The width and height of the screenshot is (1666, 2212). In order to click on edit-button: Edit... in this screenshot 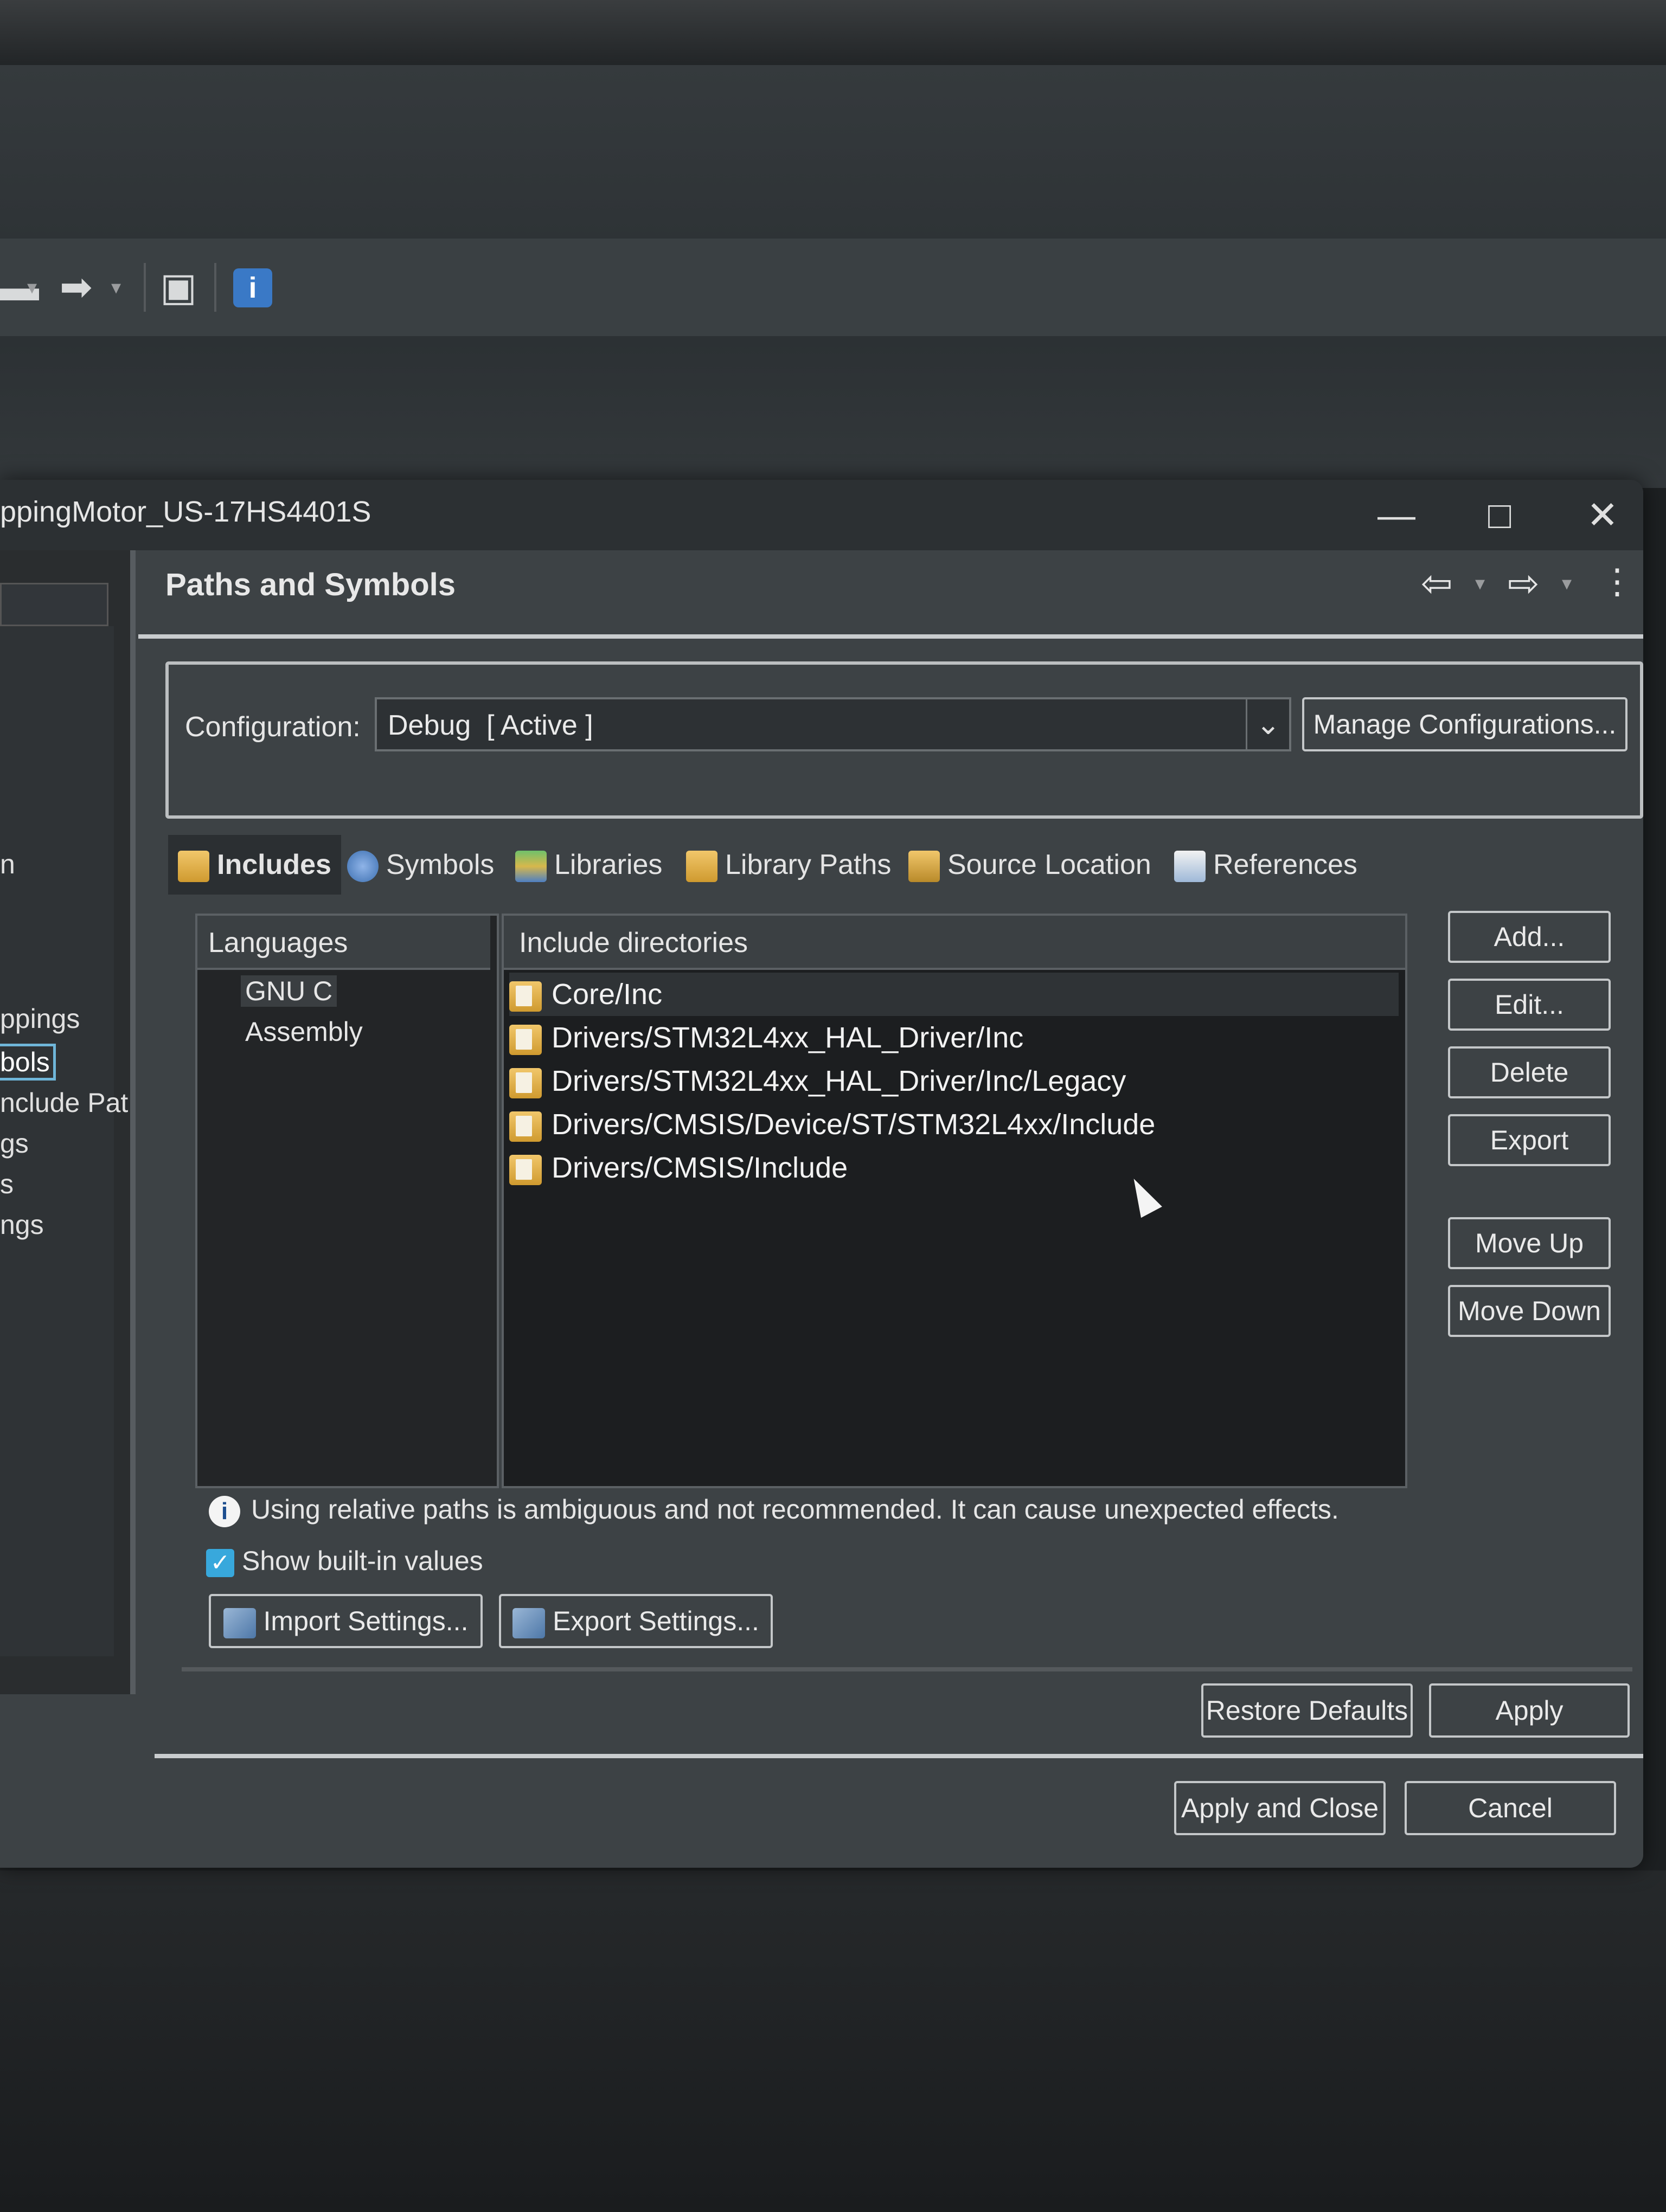, I will do `click(1529, 1005)`.